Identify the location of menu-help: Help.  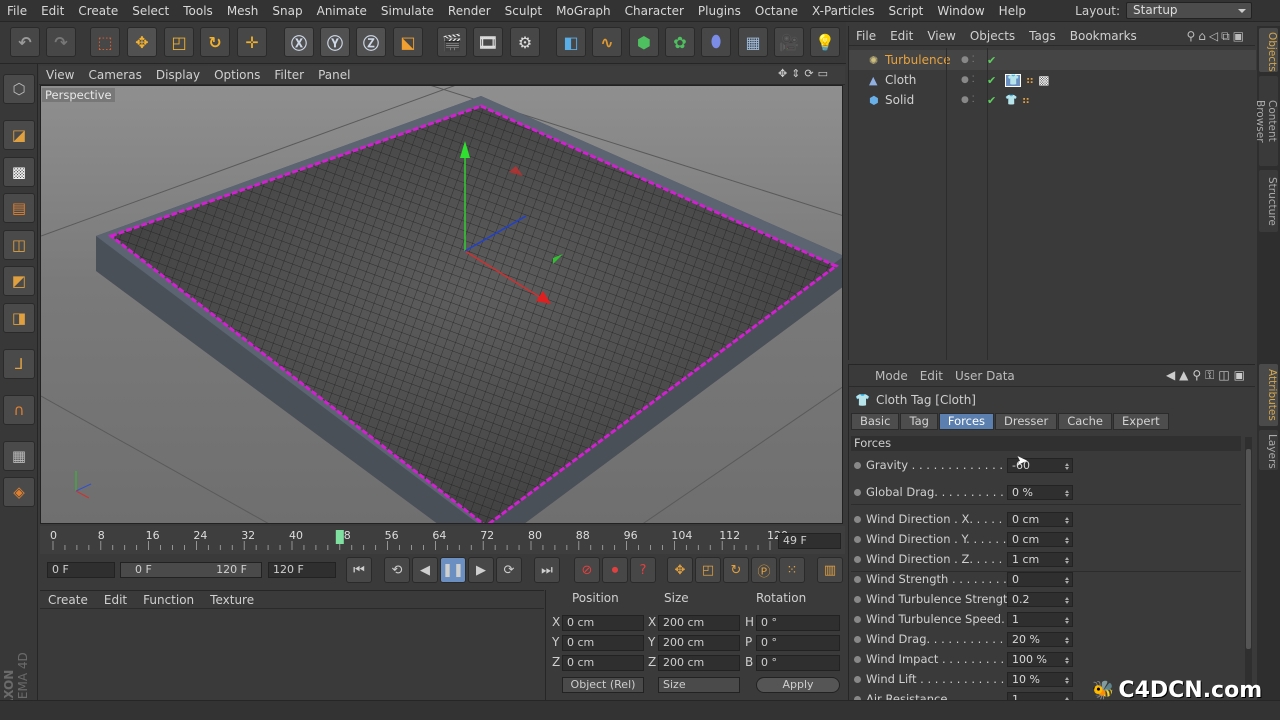
(1012, 11).